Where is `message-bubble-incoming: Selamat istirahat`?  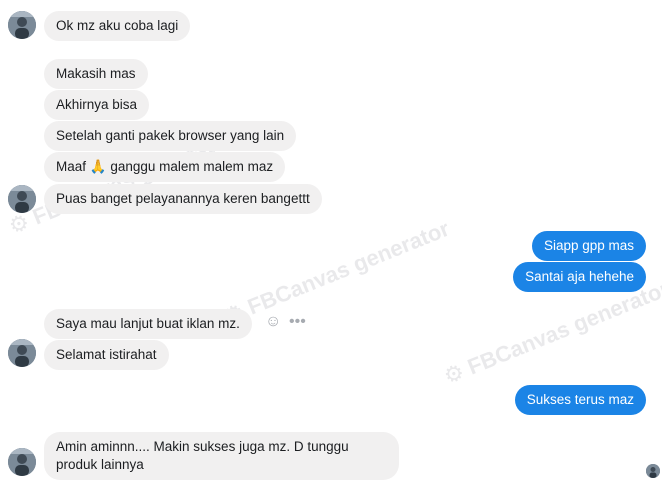 message-bubble-incoming: Selamat istirahat is located at coordinates (106, 355).